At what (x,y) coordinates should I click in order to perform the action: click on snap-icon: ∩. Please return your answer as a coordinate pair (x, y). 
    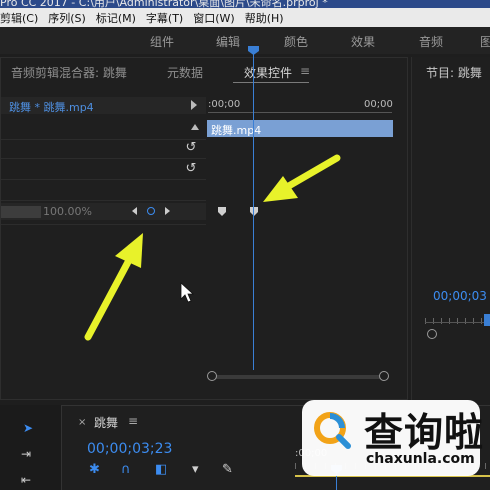
    Looking at the image, I should click on (126, 469).